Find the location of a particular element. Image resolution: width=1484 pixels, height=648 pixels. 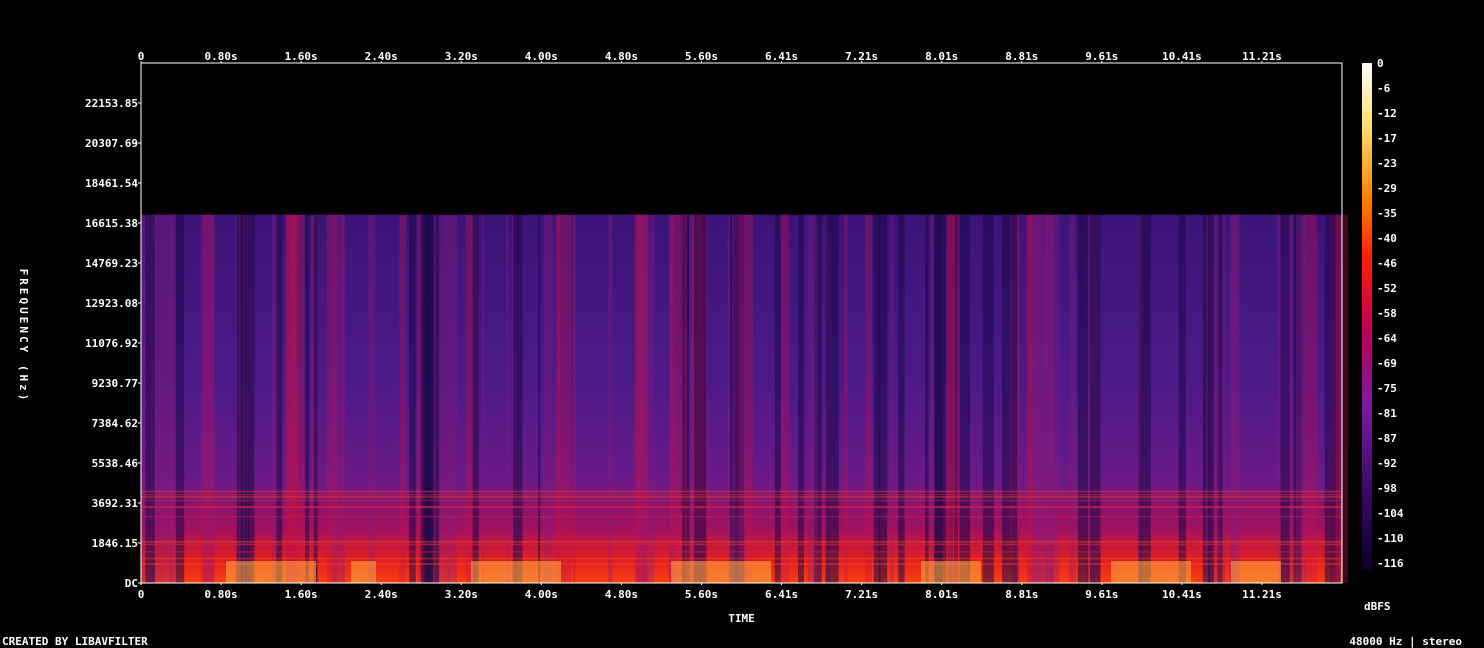

colorbar-label: dBFS is located at coordinates (1377, 606).